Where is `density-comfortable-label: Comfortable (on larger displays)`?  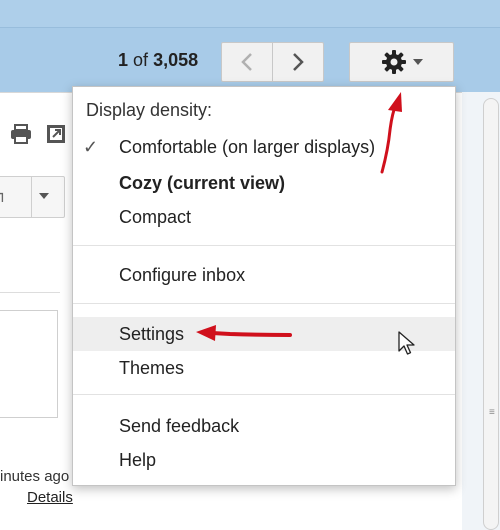
density-comfortable-label: Comfortable (on larger displays) is located at coordinates (247, 147).